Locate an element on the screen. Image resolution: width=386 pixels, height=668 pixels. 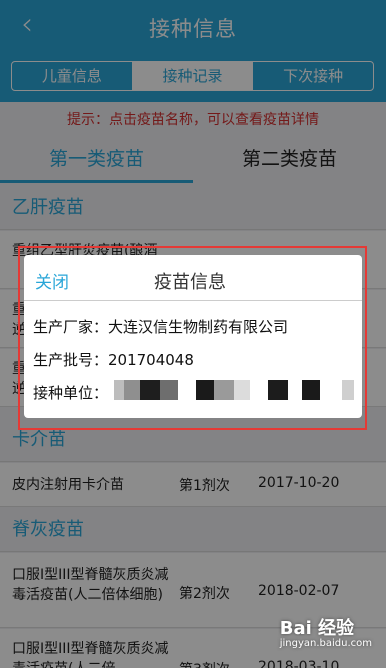
watermark: Bai 经验 jingyan.baidu.com is located at coordinates (326, 631).